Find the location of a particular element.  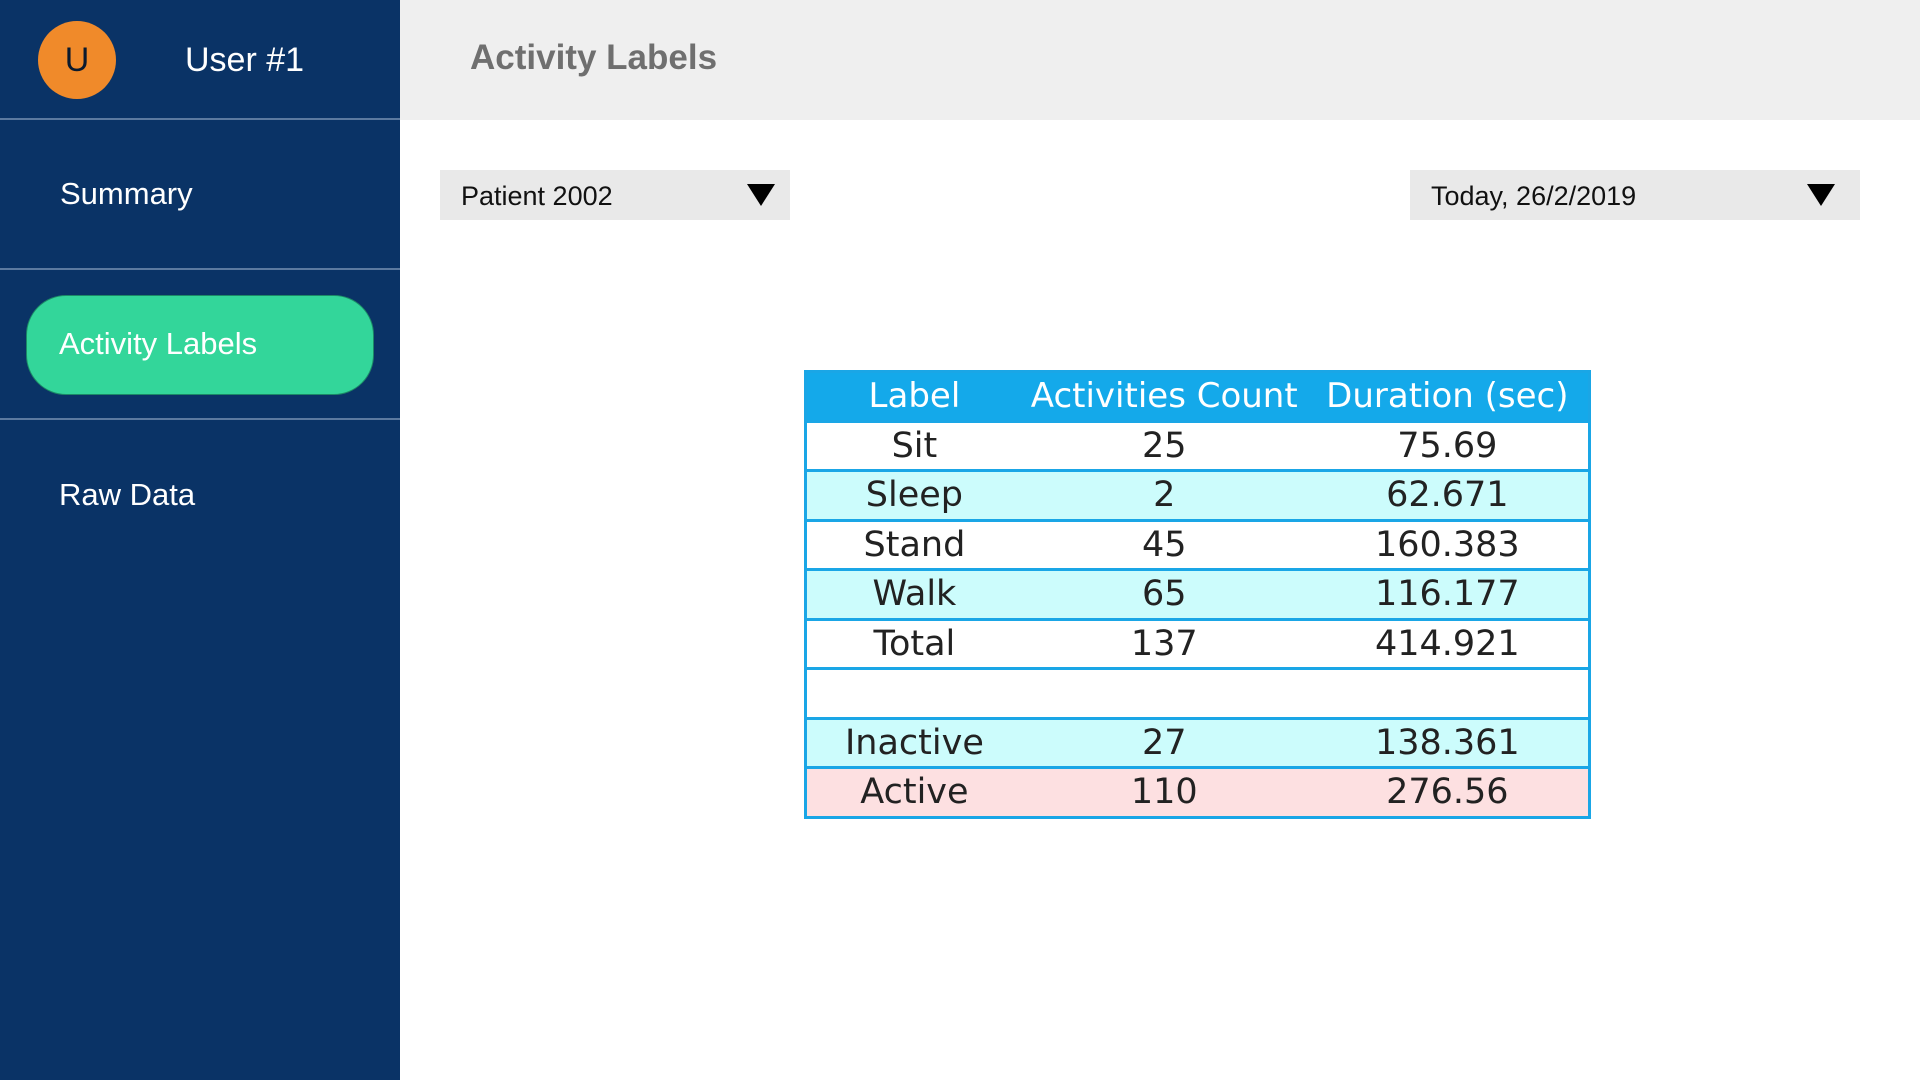

table-row-total: Total 137 414.921 is located at coordinates (1197, 643).